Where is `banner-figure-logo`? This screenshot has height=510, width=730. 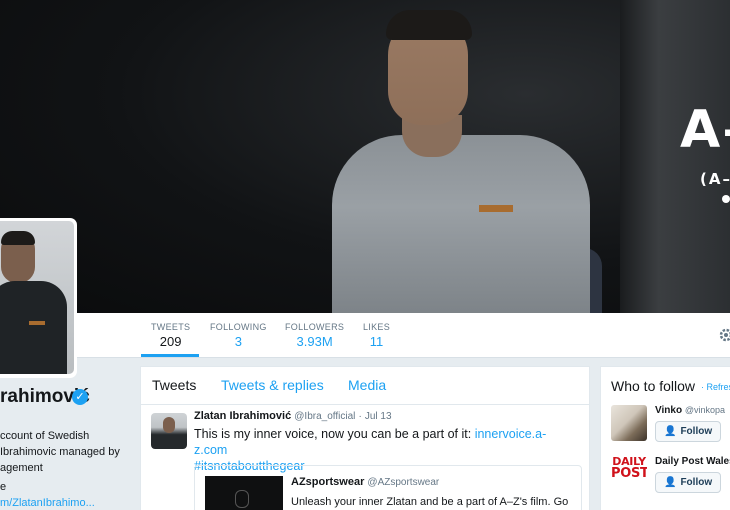 banner-figure-logo is located at coordinates (496, 208).